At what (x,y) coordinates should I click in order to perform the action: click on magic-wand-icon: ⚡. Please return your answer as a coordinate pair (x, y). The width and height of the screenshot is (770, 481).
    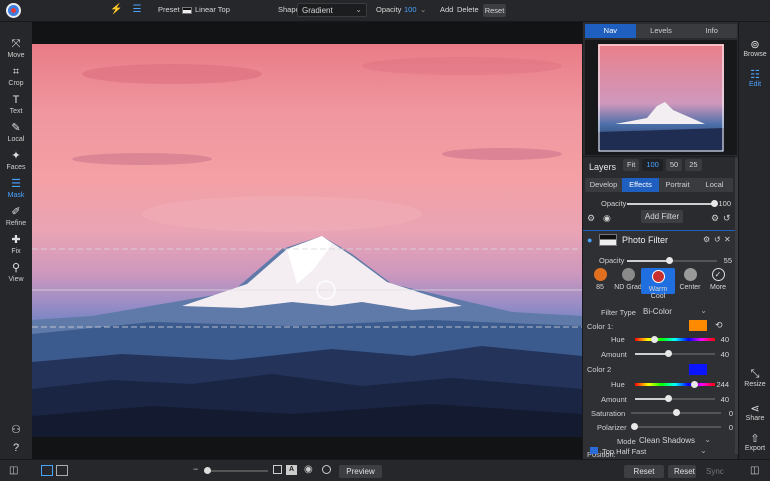
    Looking at the image, I should click on (116, 10).